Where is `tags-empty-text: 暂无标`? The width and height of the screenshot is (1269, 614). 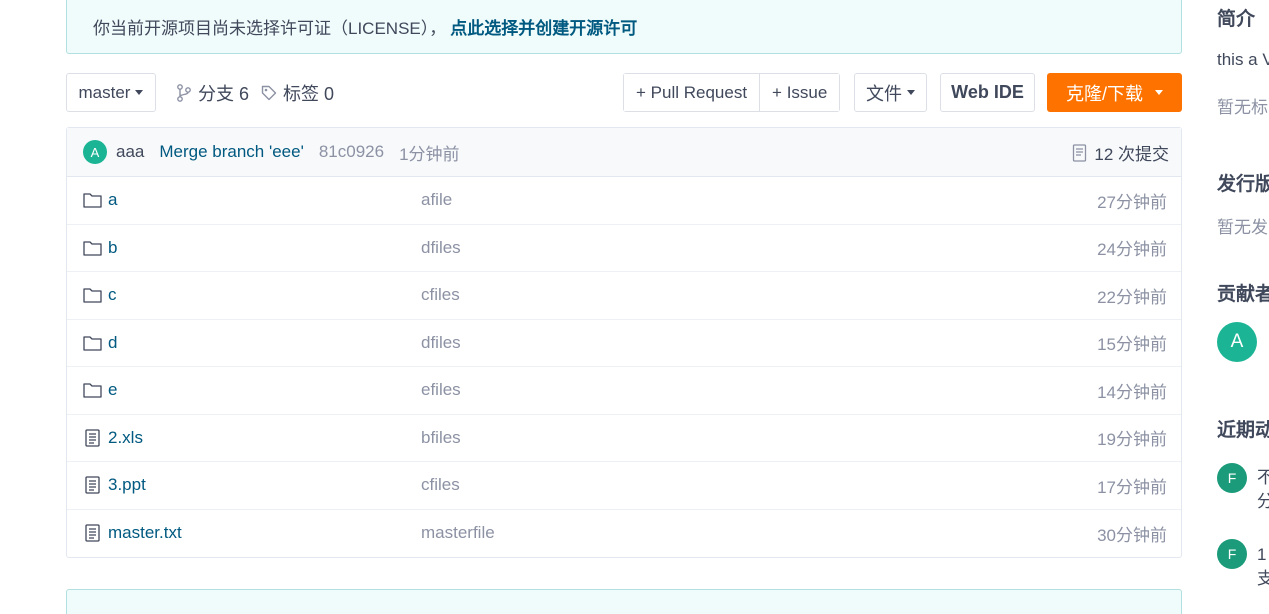
tags-empty-text: 暂无标 is located at coordinates (1242, 107).